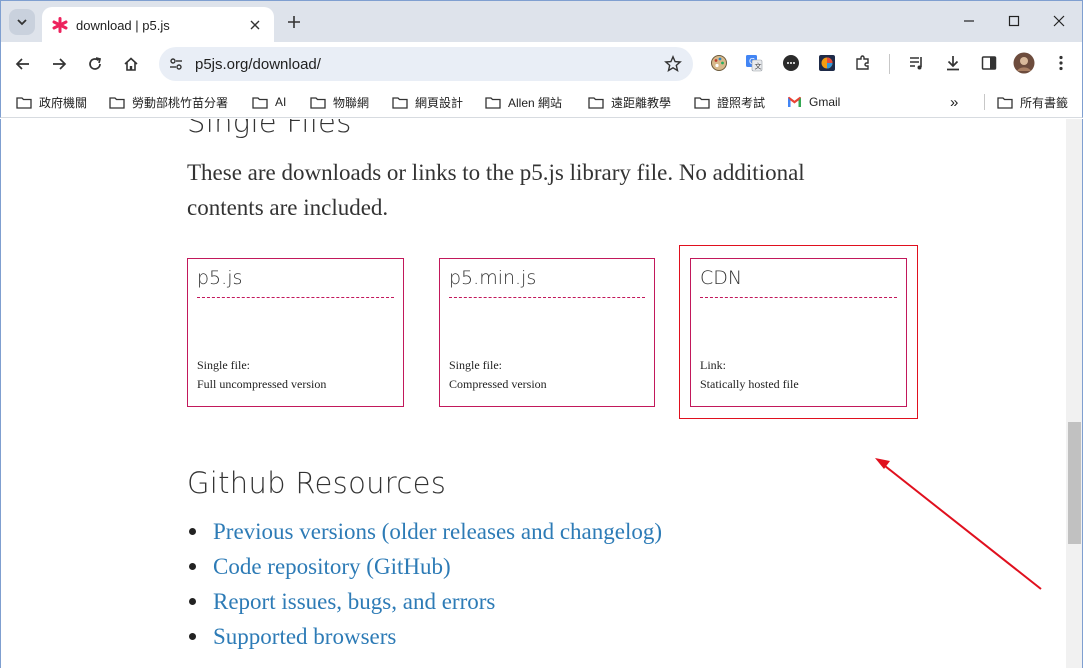  What do you see at coordinates (989, 63) in the screenshot?
I see `side-panel-icon` at bounding box center [989, 63].